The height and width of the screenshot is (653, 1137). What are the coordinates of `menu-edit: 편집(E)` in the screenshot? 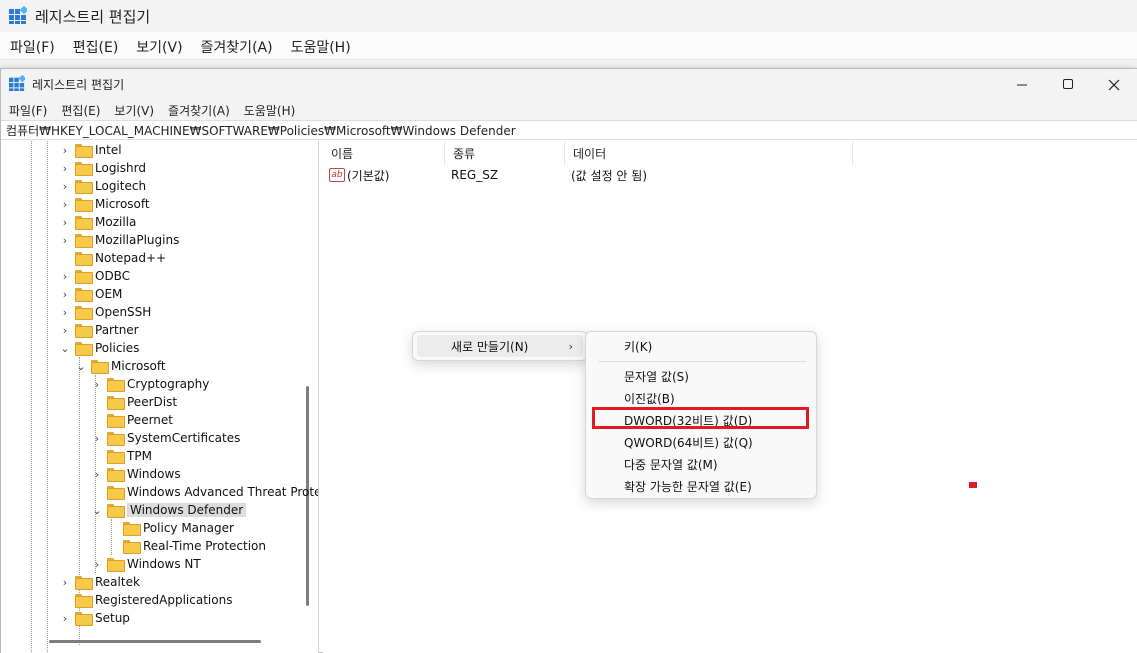 It's located at (80, 110).